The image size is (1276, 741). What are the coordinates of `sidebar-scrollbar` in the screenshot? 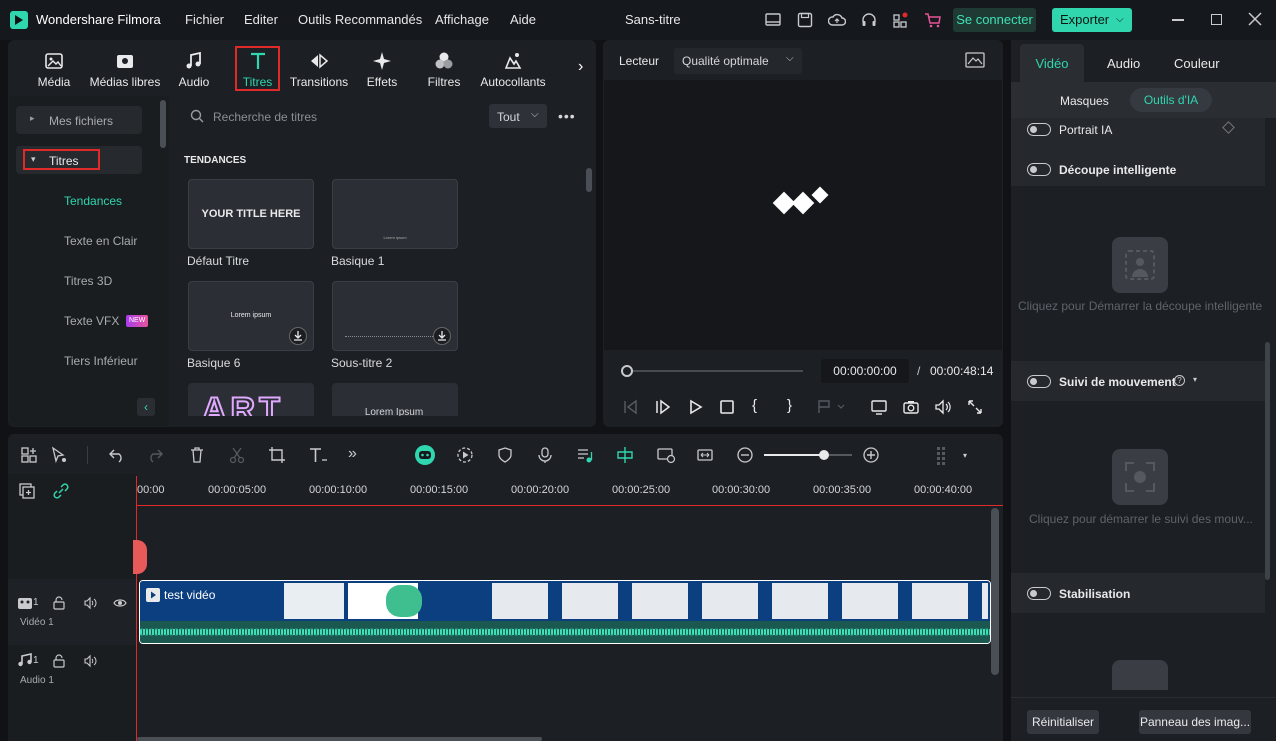 It's located at (163, 124).